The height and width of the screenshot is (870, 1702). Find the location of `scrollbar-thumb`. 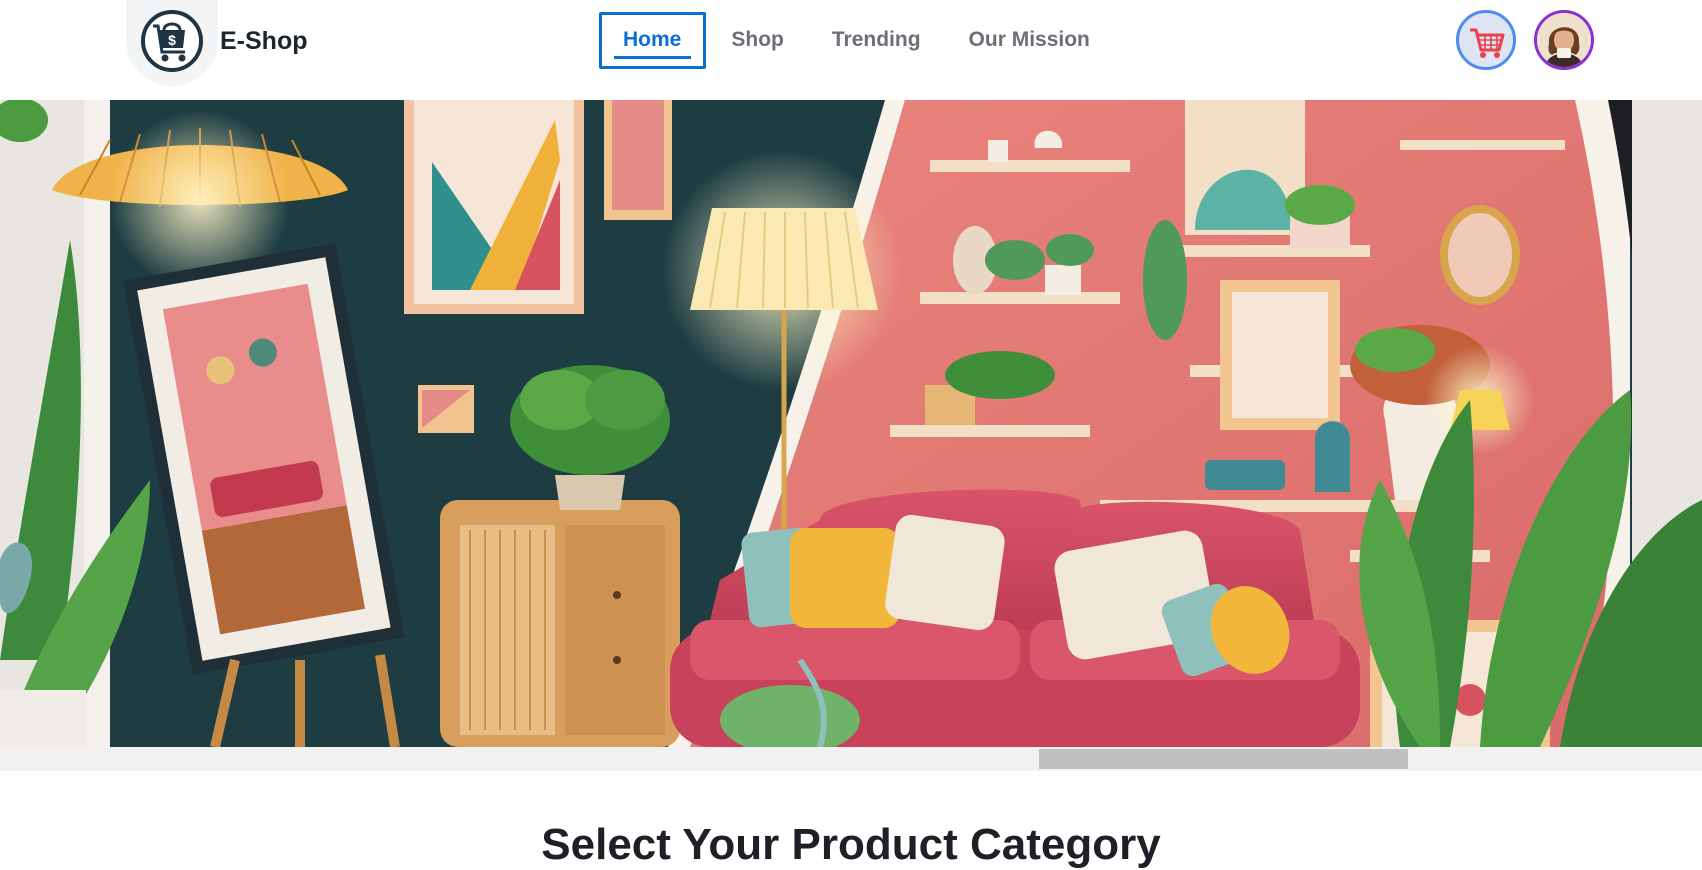

scrollbar-thumb is located at coordinates (1223, 759).